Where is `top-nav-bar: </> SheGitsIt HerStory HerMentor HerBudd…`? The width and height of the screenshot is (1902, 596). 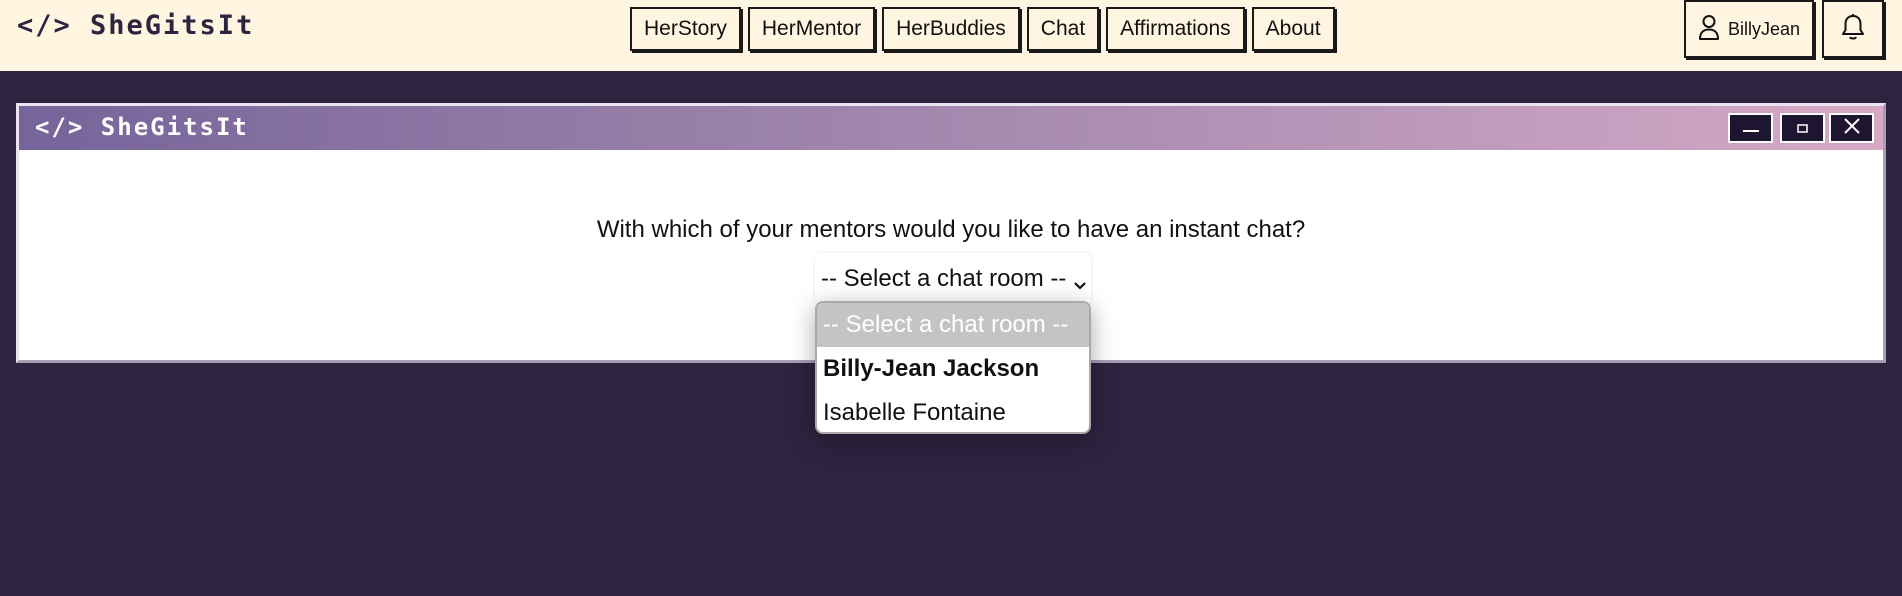 top-nav-bar: </> SheGitsIt HerStory HerMentor HerBudd… is located at coordinates (951, 35).